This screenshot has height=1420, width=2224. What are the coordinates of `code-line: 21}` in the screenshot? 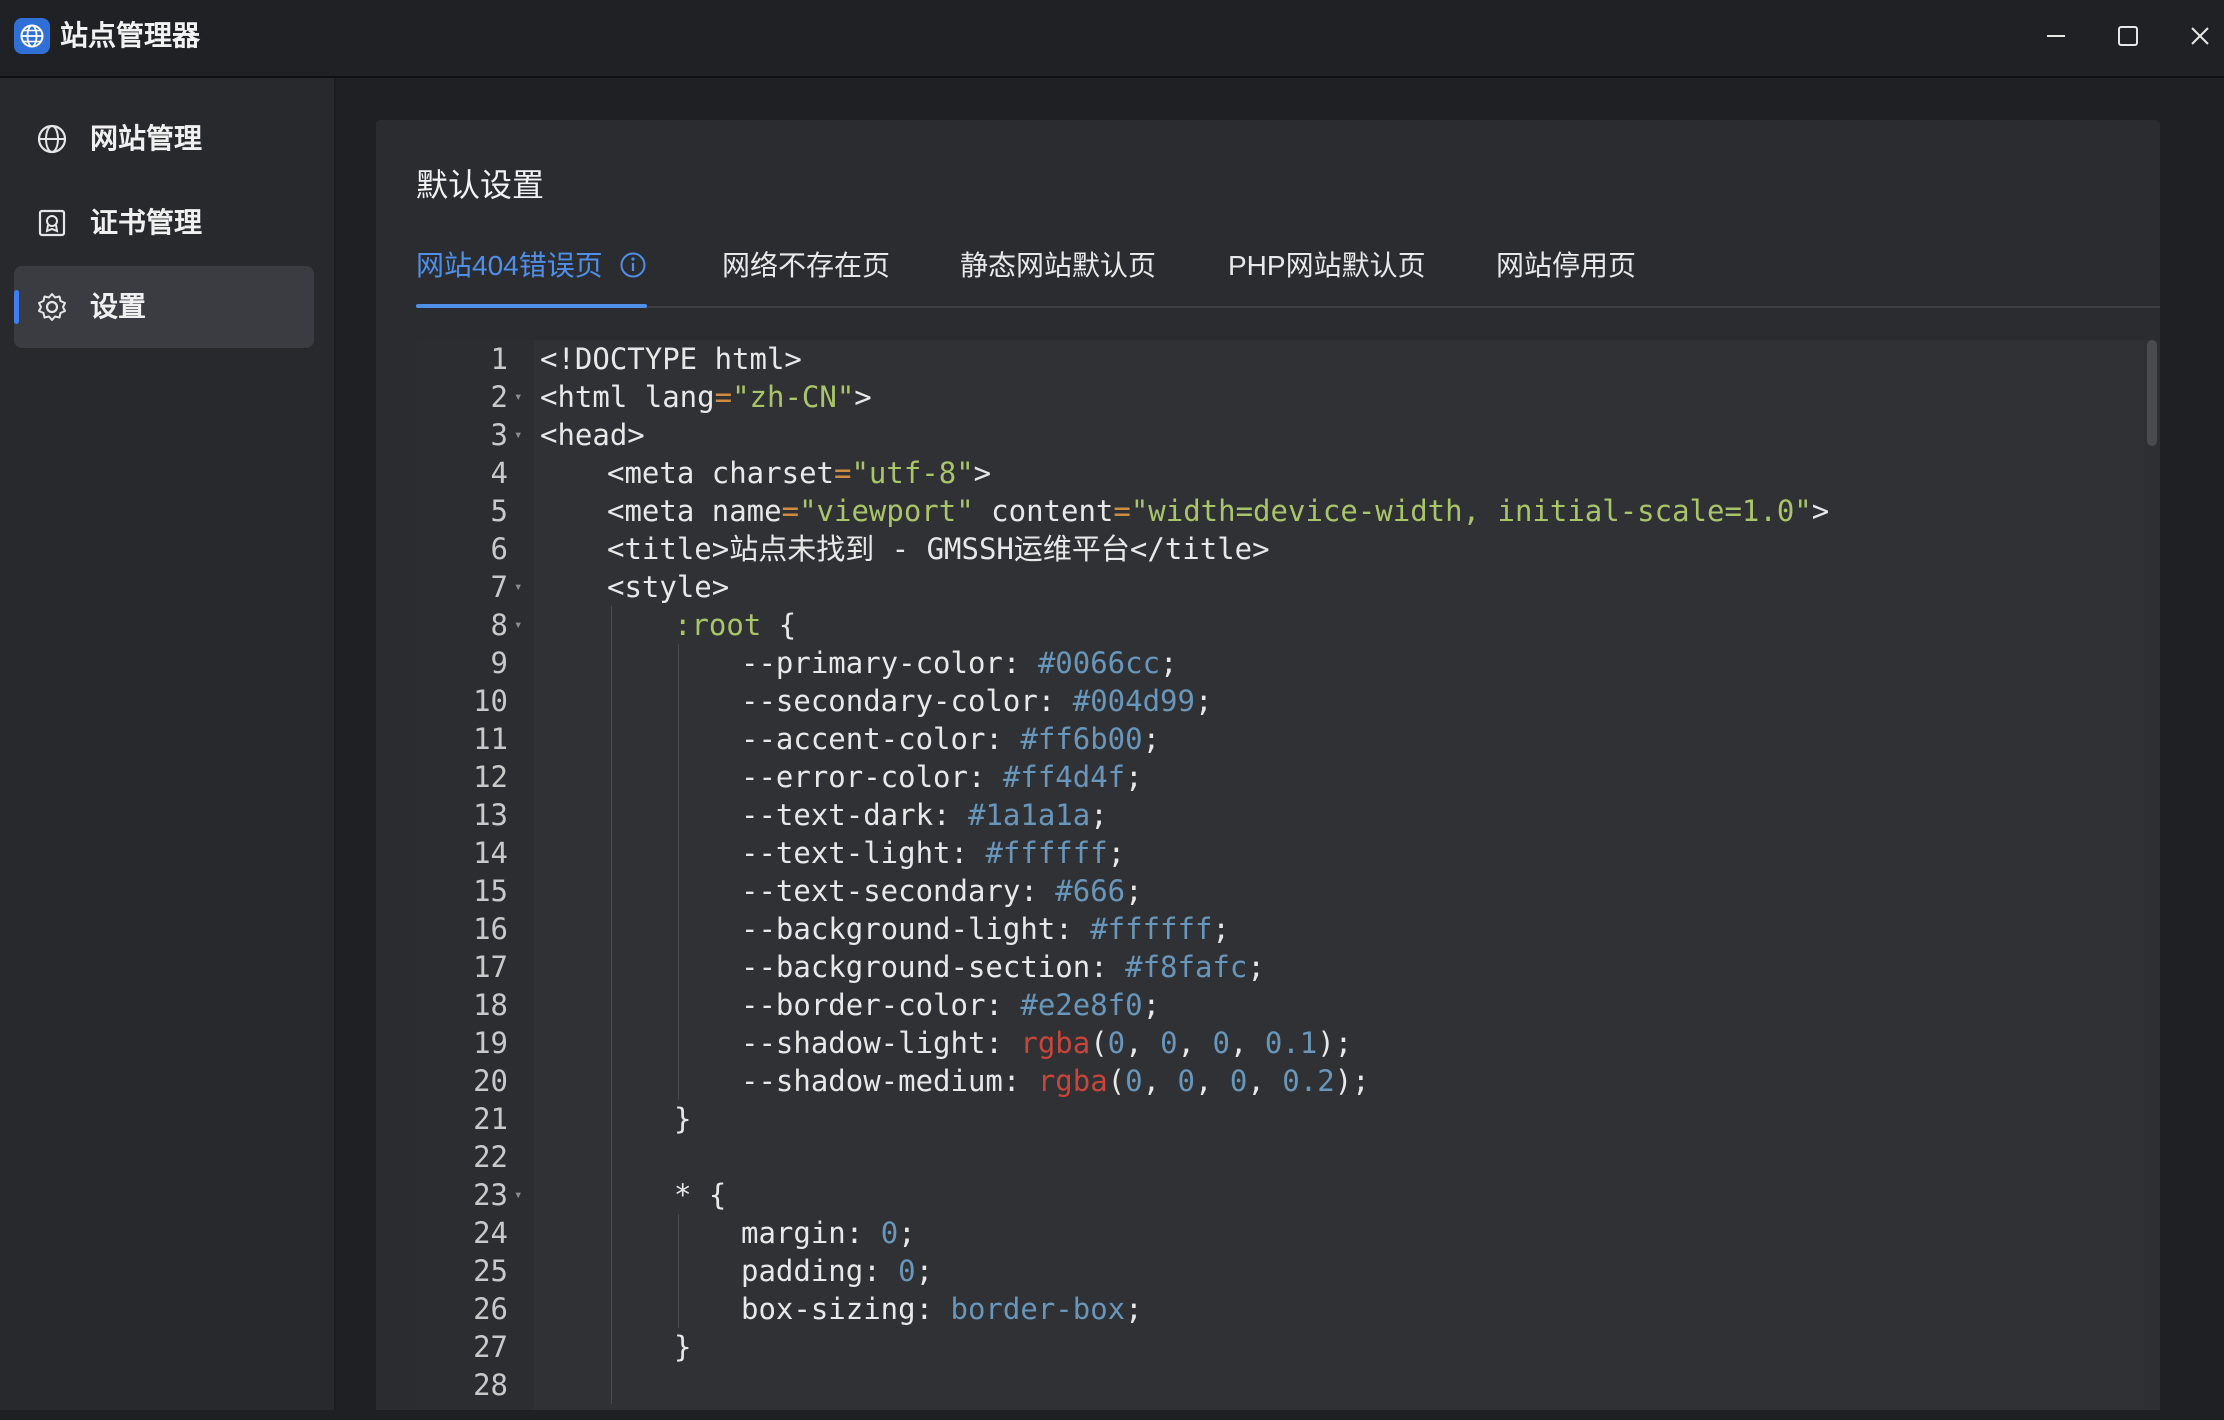 It's located at (1276, 1119).